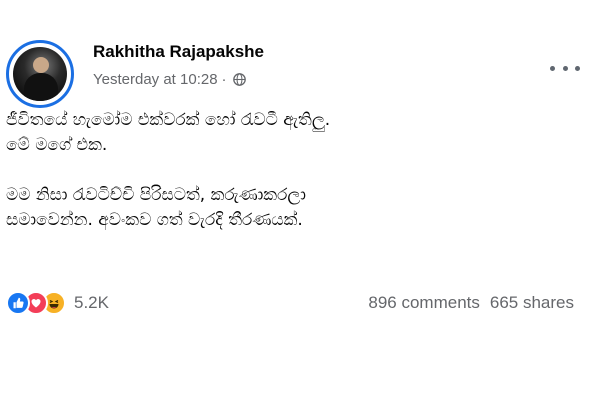 This screenshot has height=400, width=600. I want to click on post-line: මම නිසා රැවටිච්චි පිරිසටත්, කරුණාකරලා, so click(156, 195).